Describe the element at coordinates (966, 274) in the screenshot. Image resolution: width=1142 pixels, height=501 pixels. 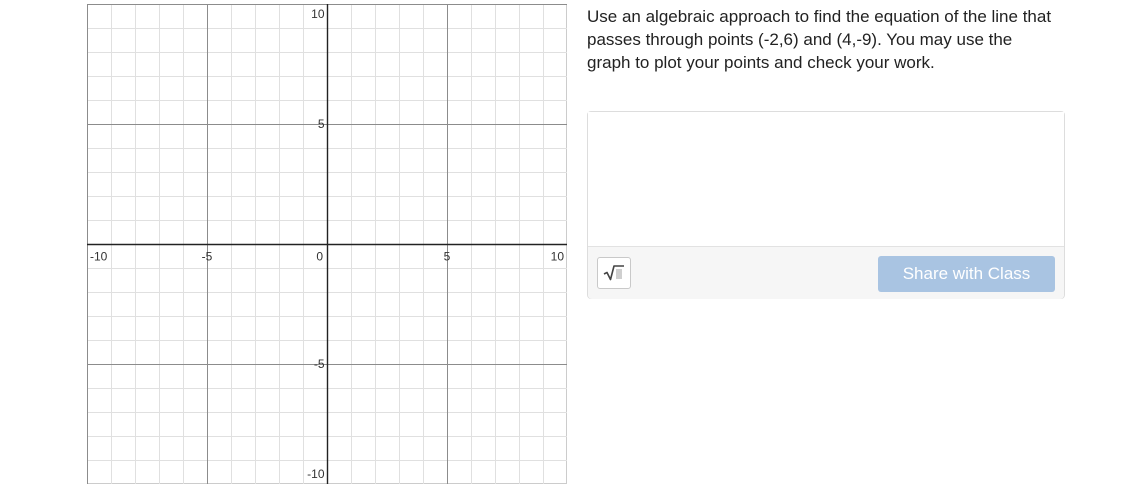
I see `share-with-class-button: Share with Class` at that location.